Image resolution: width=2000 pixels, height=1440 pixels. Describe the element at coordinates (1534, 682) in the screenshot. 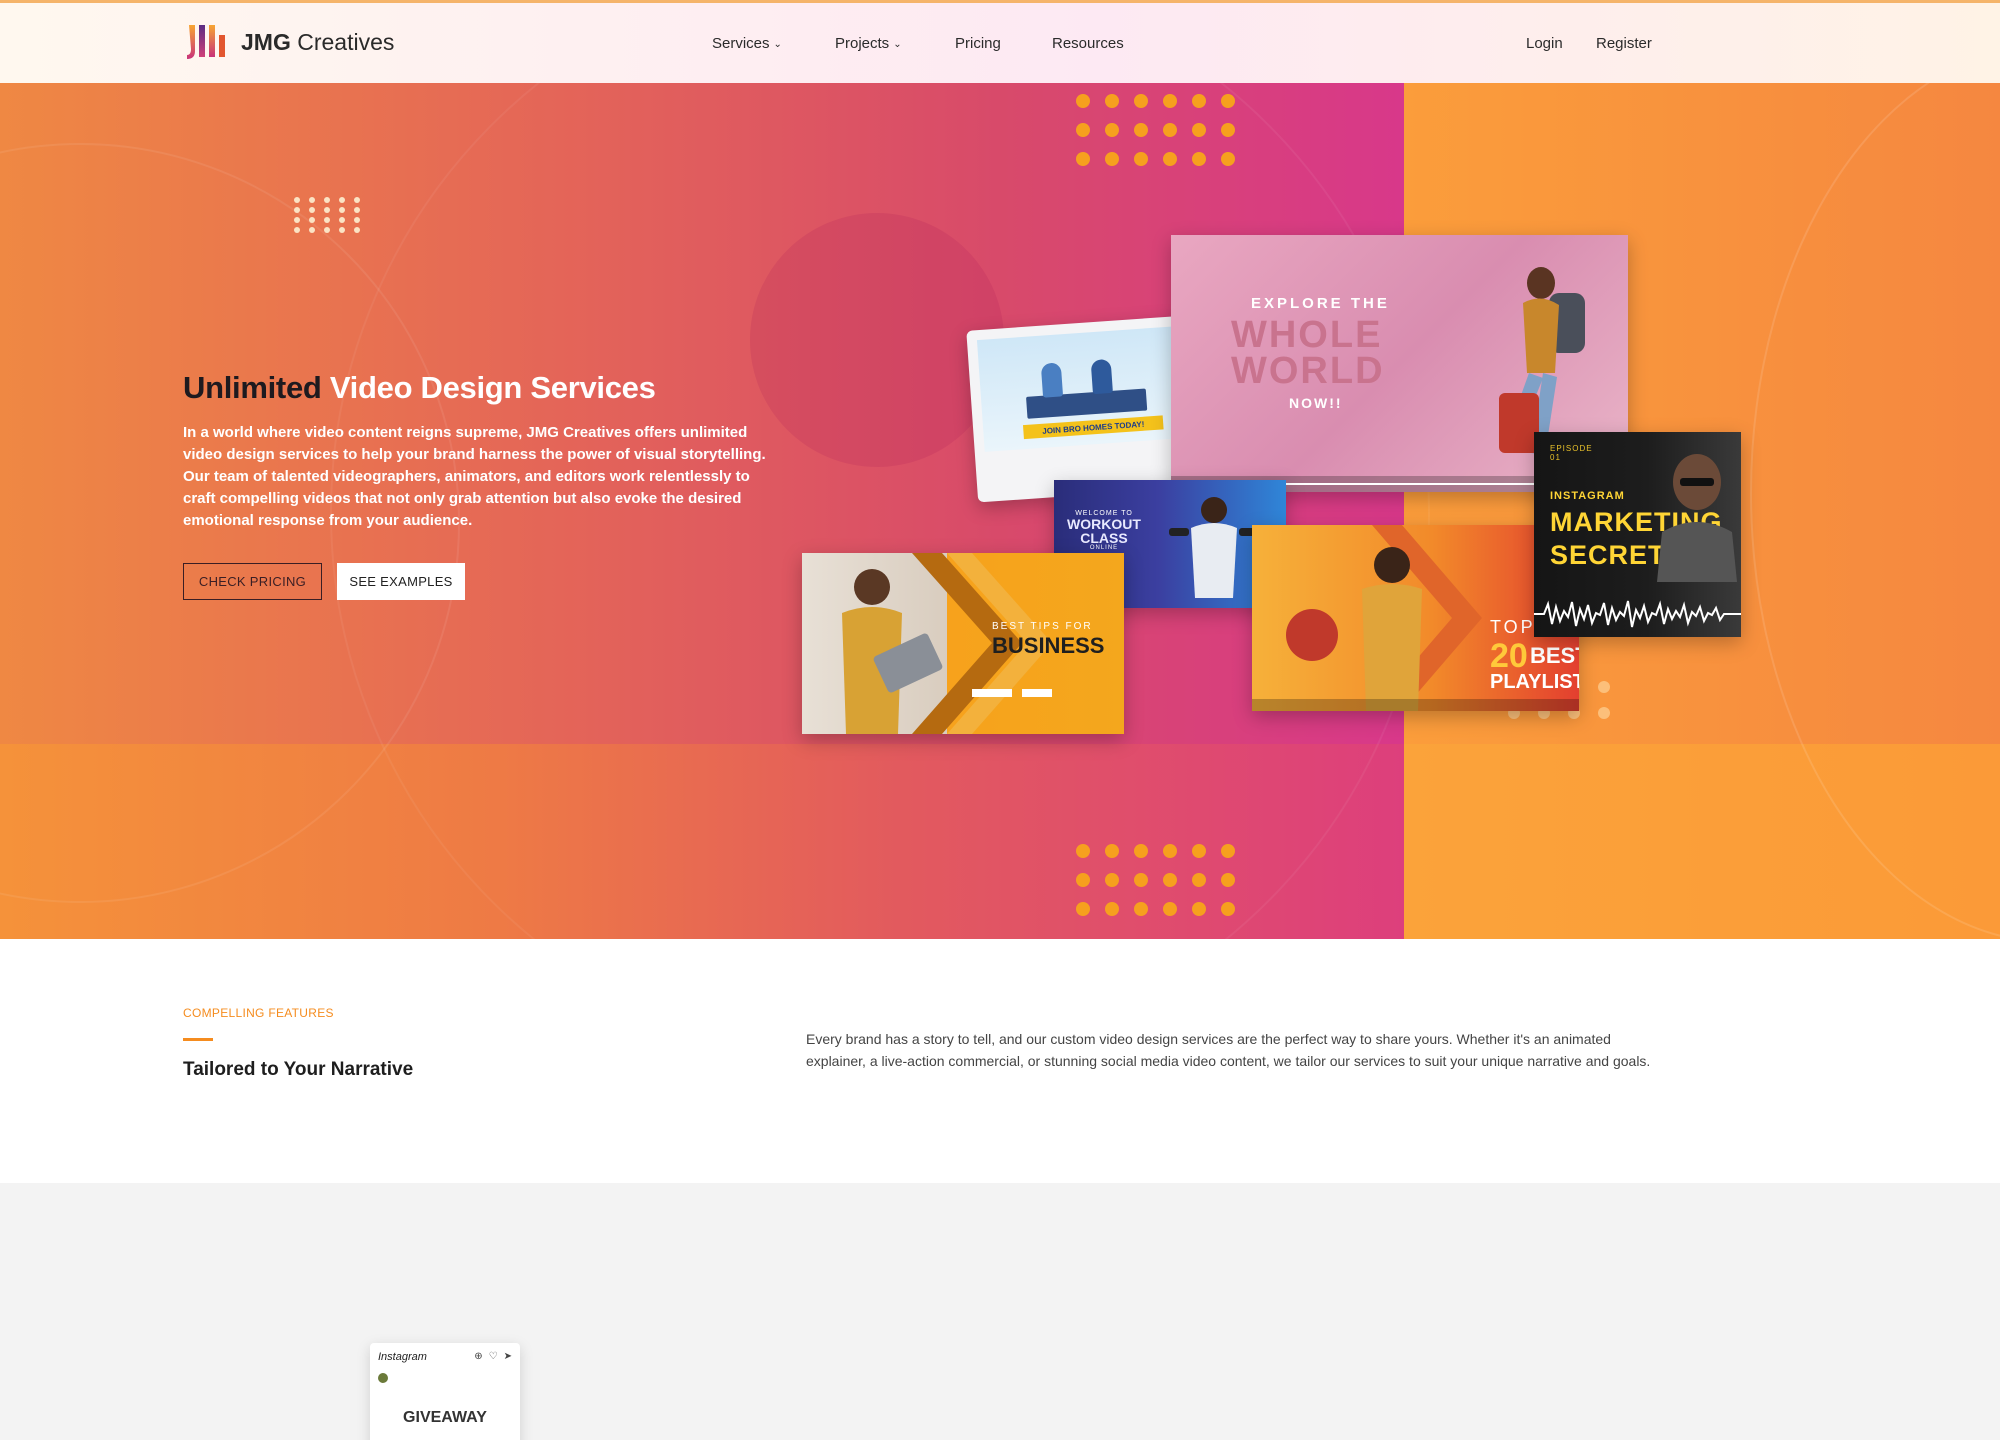

I see `playlist-text: PLAYLIST` at that location.